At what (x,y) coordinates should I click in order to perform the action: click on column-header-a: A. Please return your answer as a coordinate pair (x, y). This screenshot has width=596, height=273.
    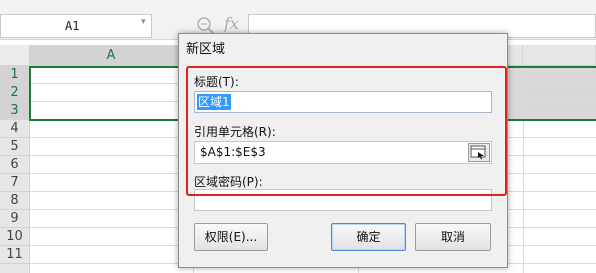
    Looking at the image, I should click on (111, 55).